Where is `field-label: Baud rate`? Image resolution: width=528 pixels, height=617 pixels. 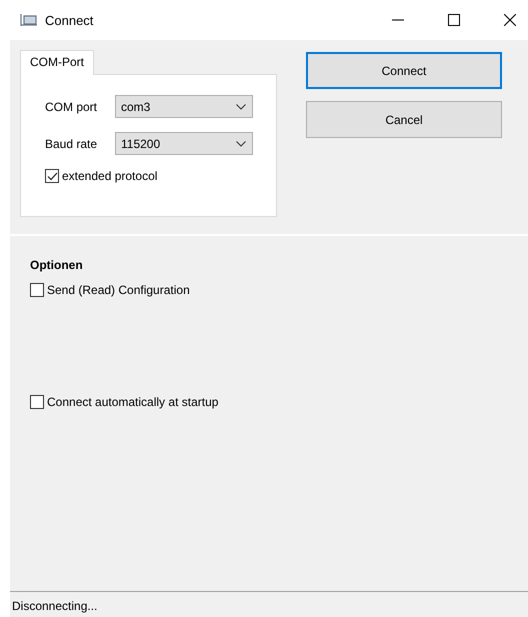 field-label: Baud rate is located at coordinates (71, 143).